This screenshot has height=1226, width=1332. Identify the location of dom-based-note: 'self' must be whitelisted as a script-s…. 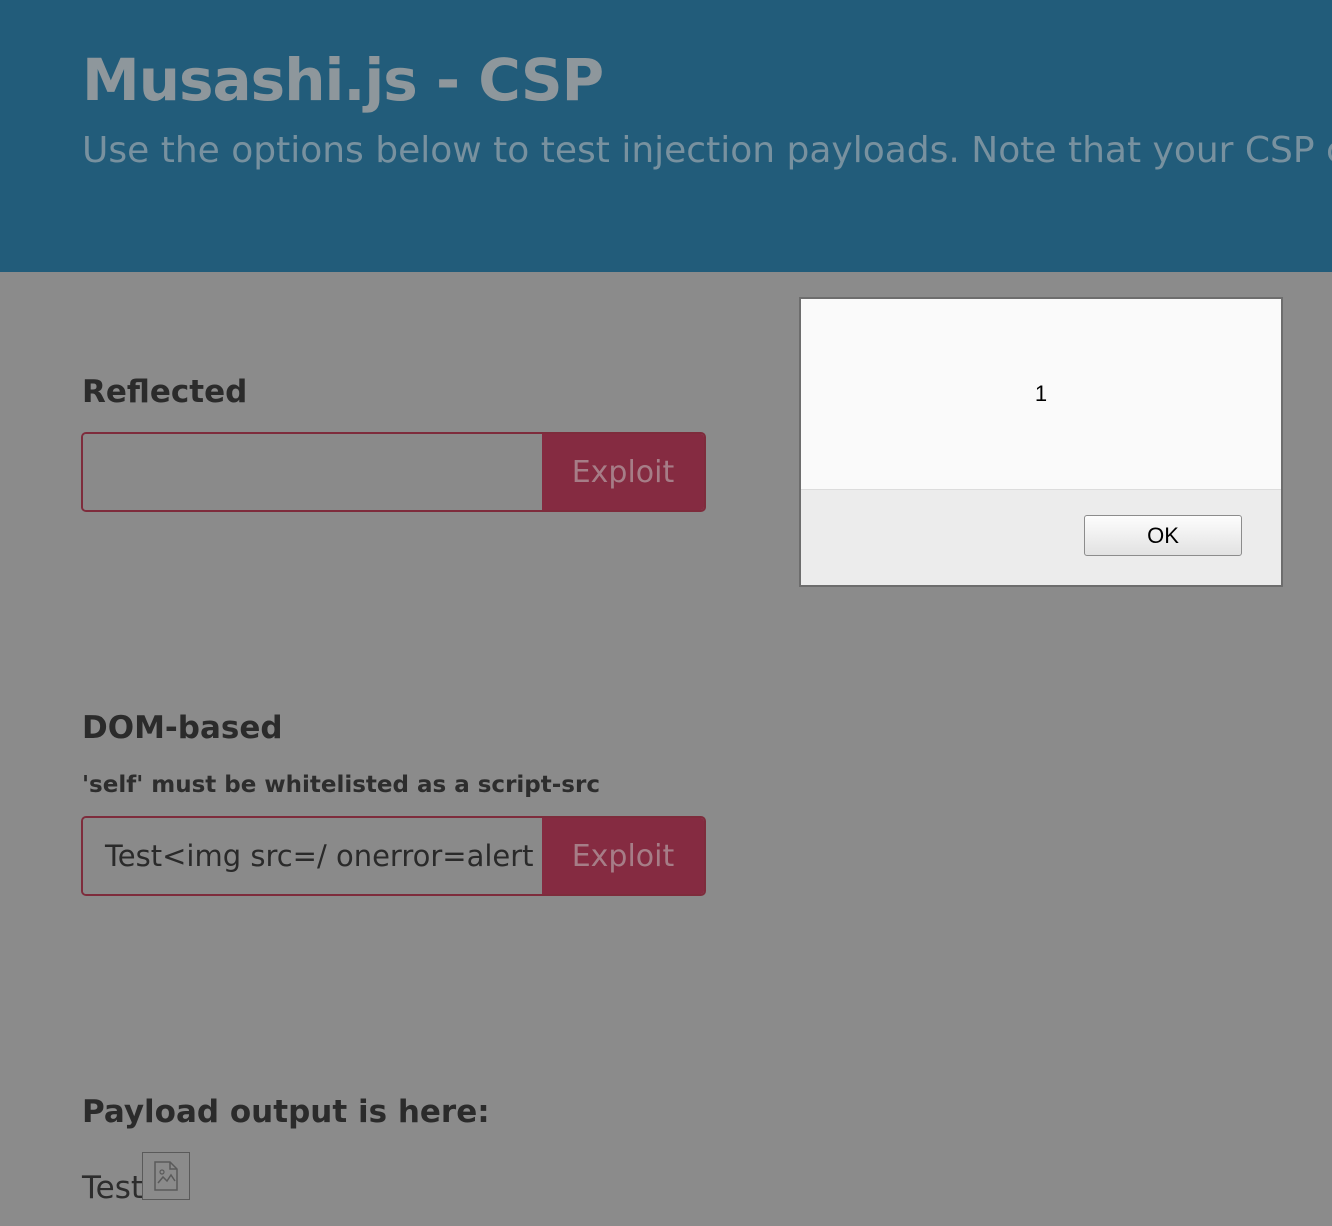
(341, 785).